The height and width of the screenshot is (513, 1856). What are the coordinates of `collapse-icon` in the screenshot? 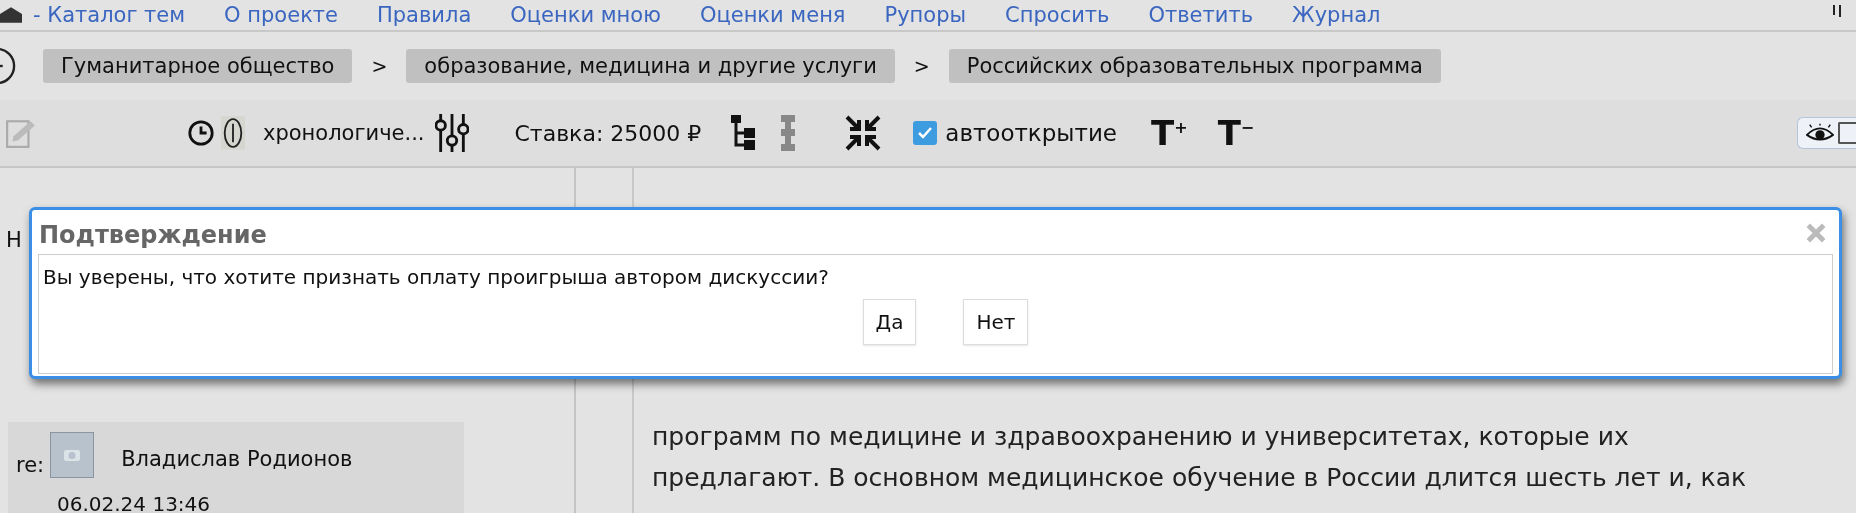 It's located at (863, 133).